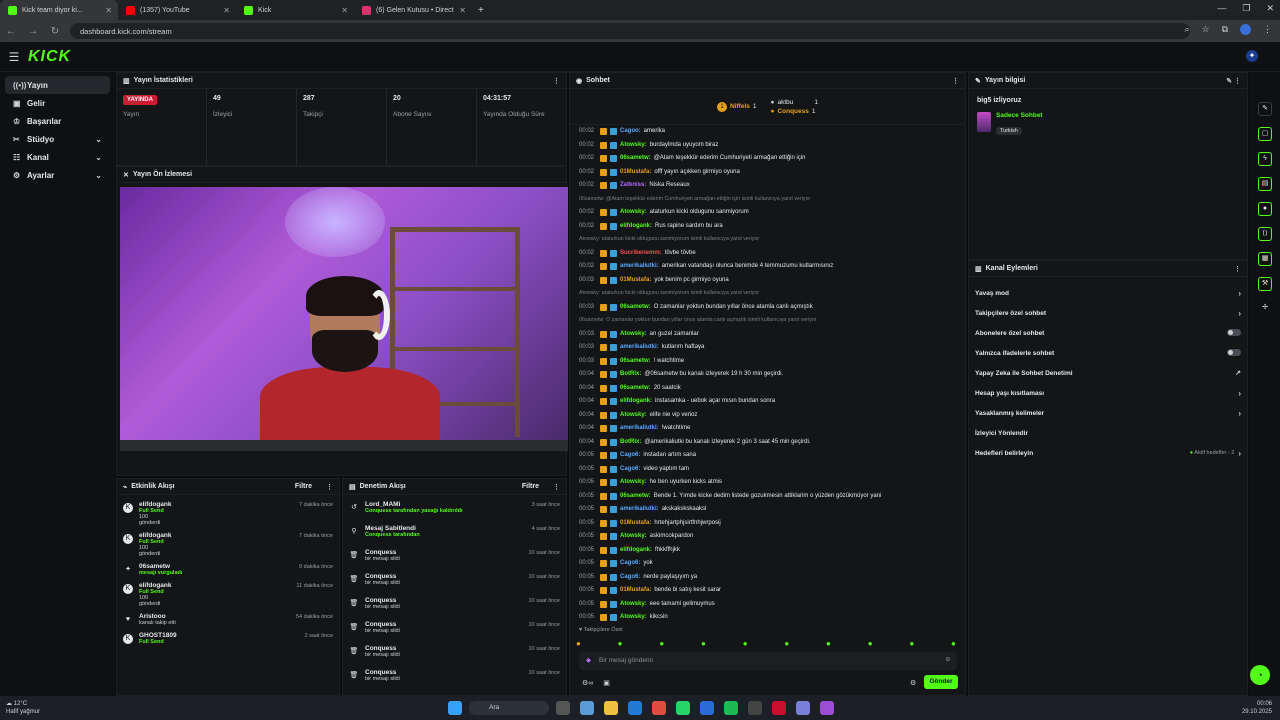  What do you see at coordinates (1265, 109) in the screenshot?
I see `edit-layout-icon: ✎` at bounding box center [1265, 109].